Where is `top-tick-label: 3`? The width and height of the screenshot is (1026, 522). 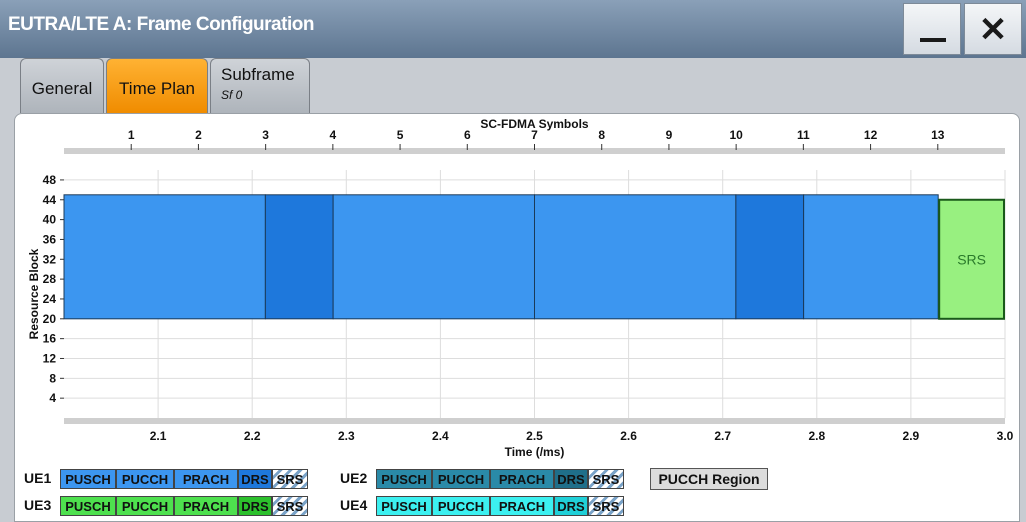 top-tick-label: 3 is located at coordinates (265, 135).